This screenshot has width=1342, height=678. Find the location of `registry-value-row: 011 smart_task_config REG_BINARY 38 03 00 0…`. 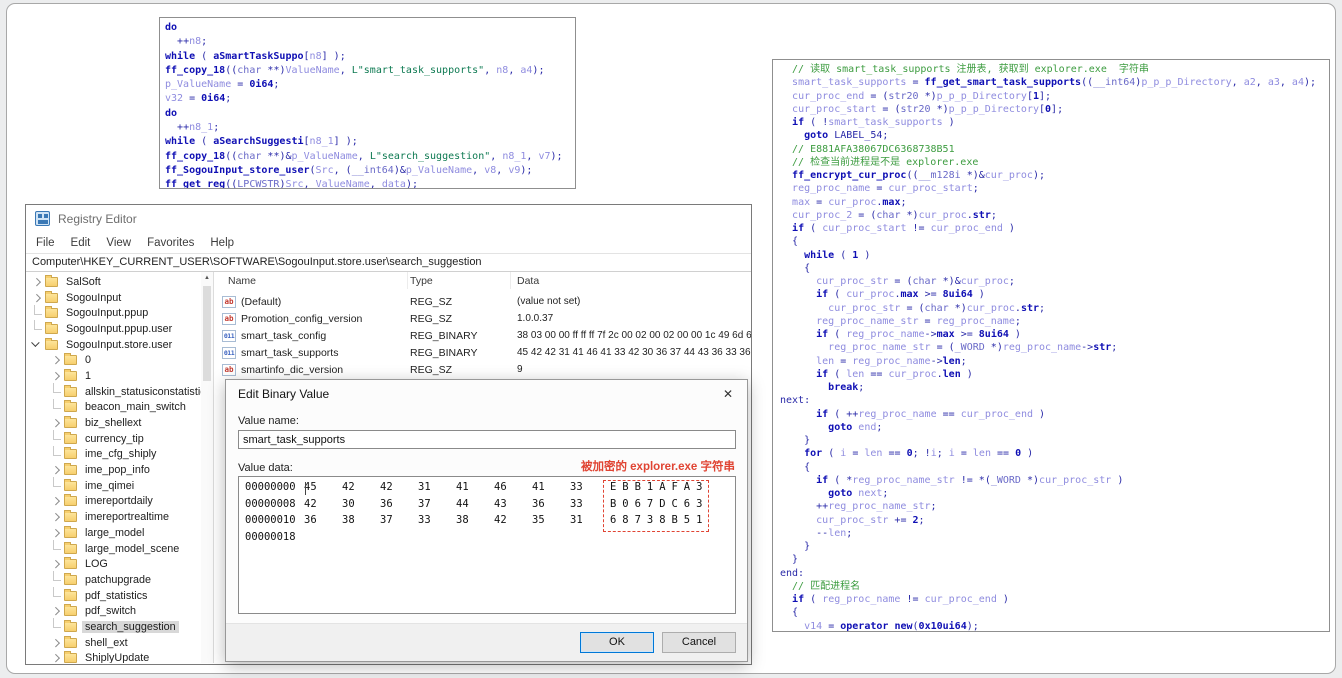

registry-value-row: 011 smart_task_config REG_BINARY 38 03 00 0… is located at coordinates (482, 335).